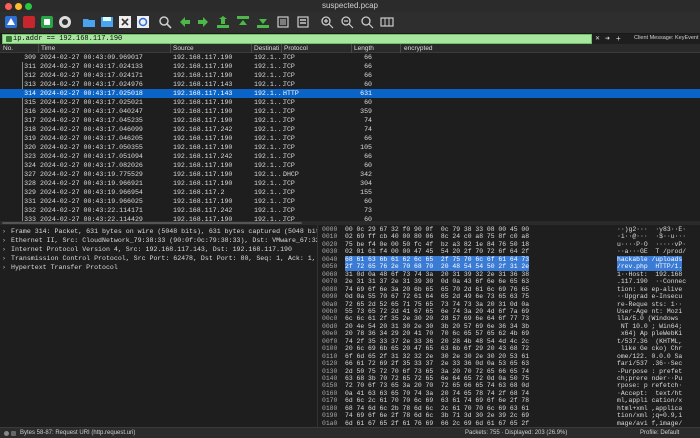 The image size is (700, 438). I want to click on options-icon, so click(65, 22).